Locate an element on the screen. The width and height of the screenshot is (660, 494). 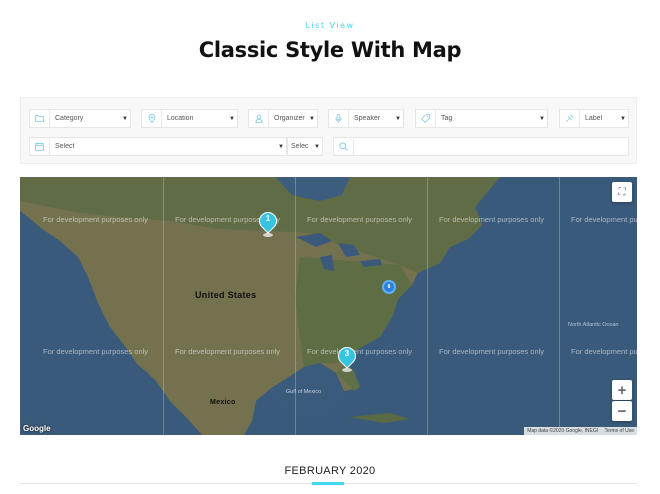
page-title: Classic Style With Map is located at coordinates (330, 50).